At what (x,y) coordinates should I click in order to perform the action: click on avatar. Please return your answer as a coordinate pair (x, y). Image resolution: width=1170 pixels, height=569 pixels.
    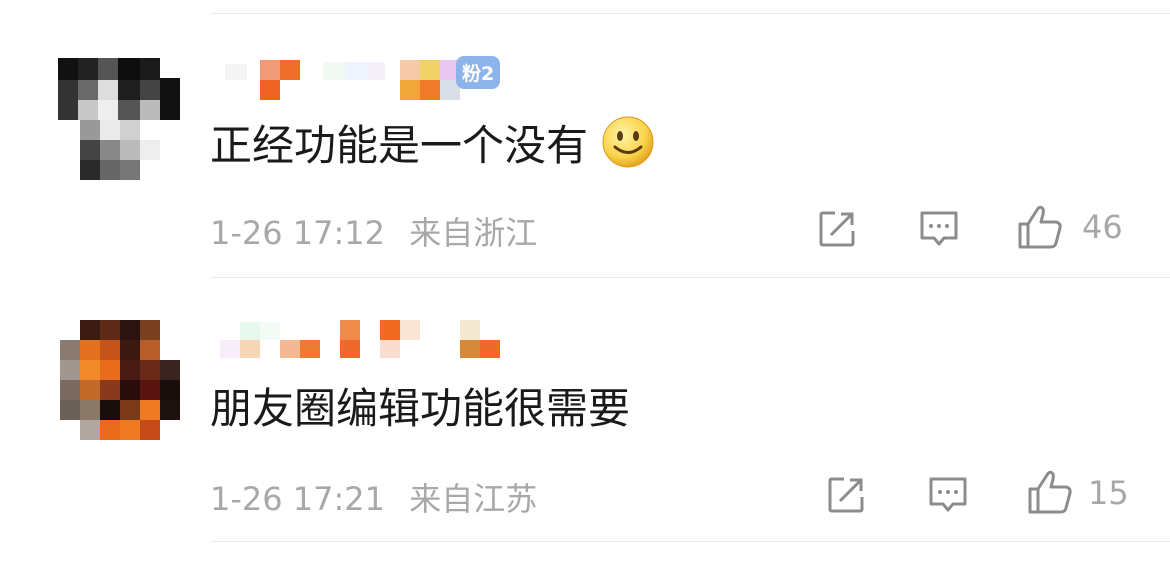
    Looking at the image, I should click on (115, 388).